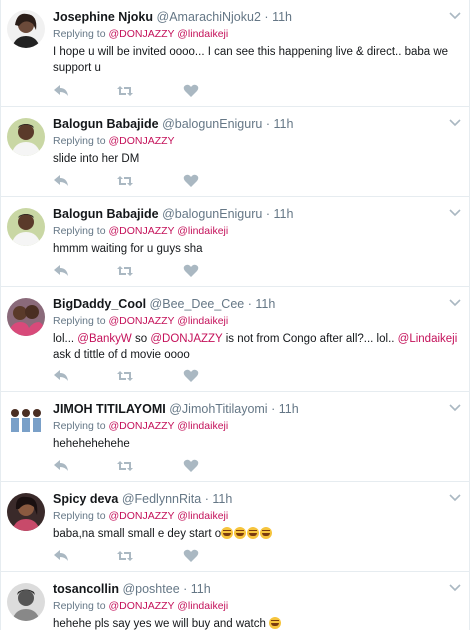 This screenshot has width=470, height=630. I want to click on author-name: Spicy deva, so click(85, 499).